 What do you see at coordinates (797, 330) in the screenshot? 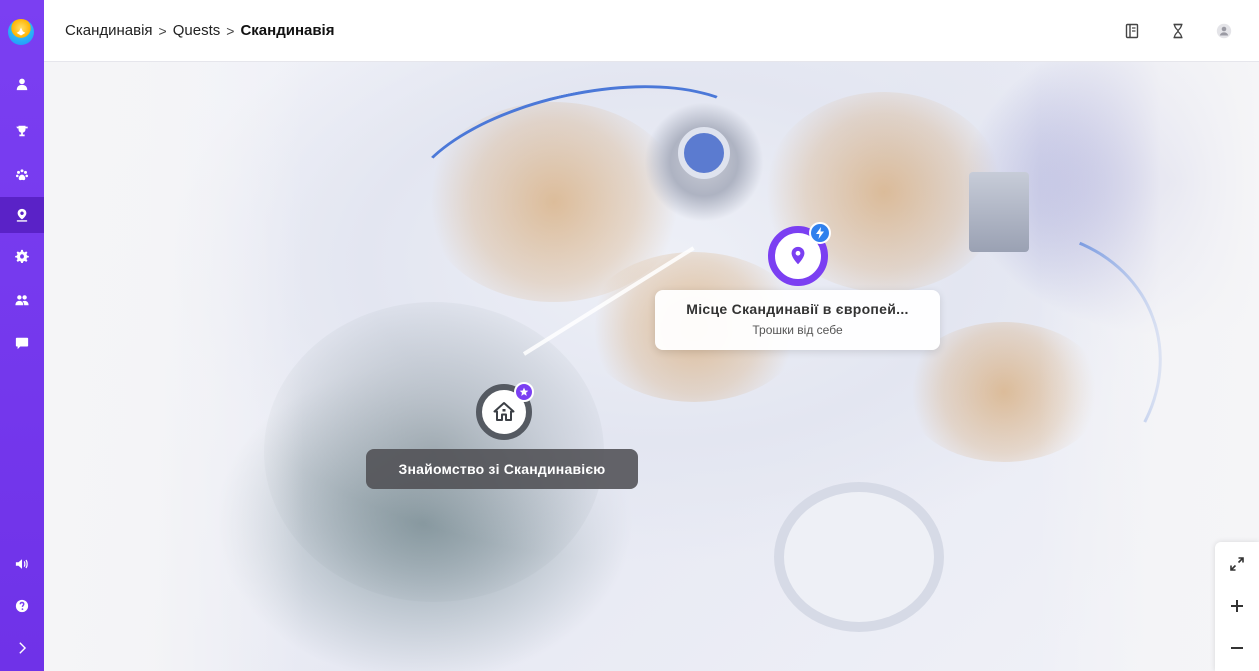
I see `quest-subtitle: Трошки від себе` at bounding box center [797, 330].